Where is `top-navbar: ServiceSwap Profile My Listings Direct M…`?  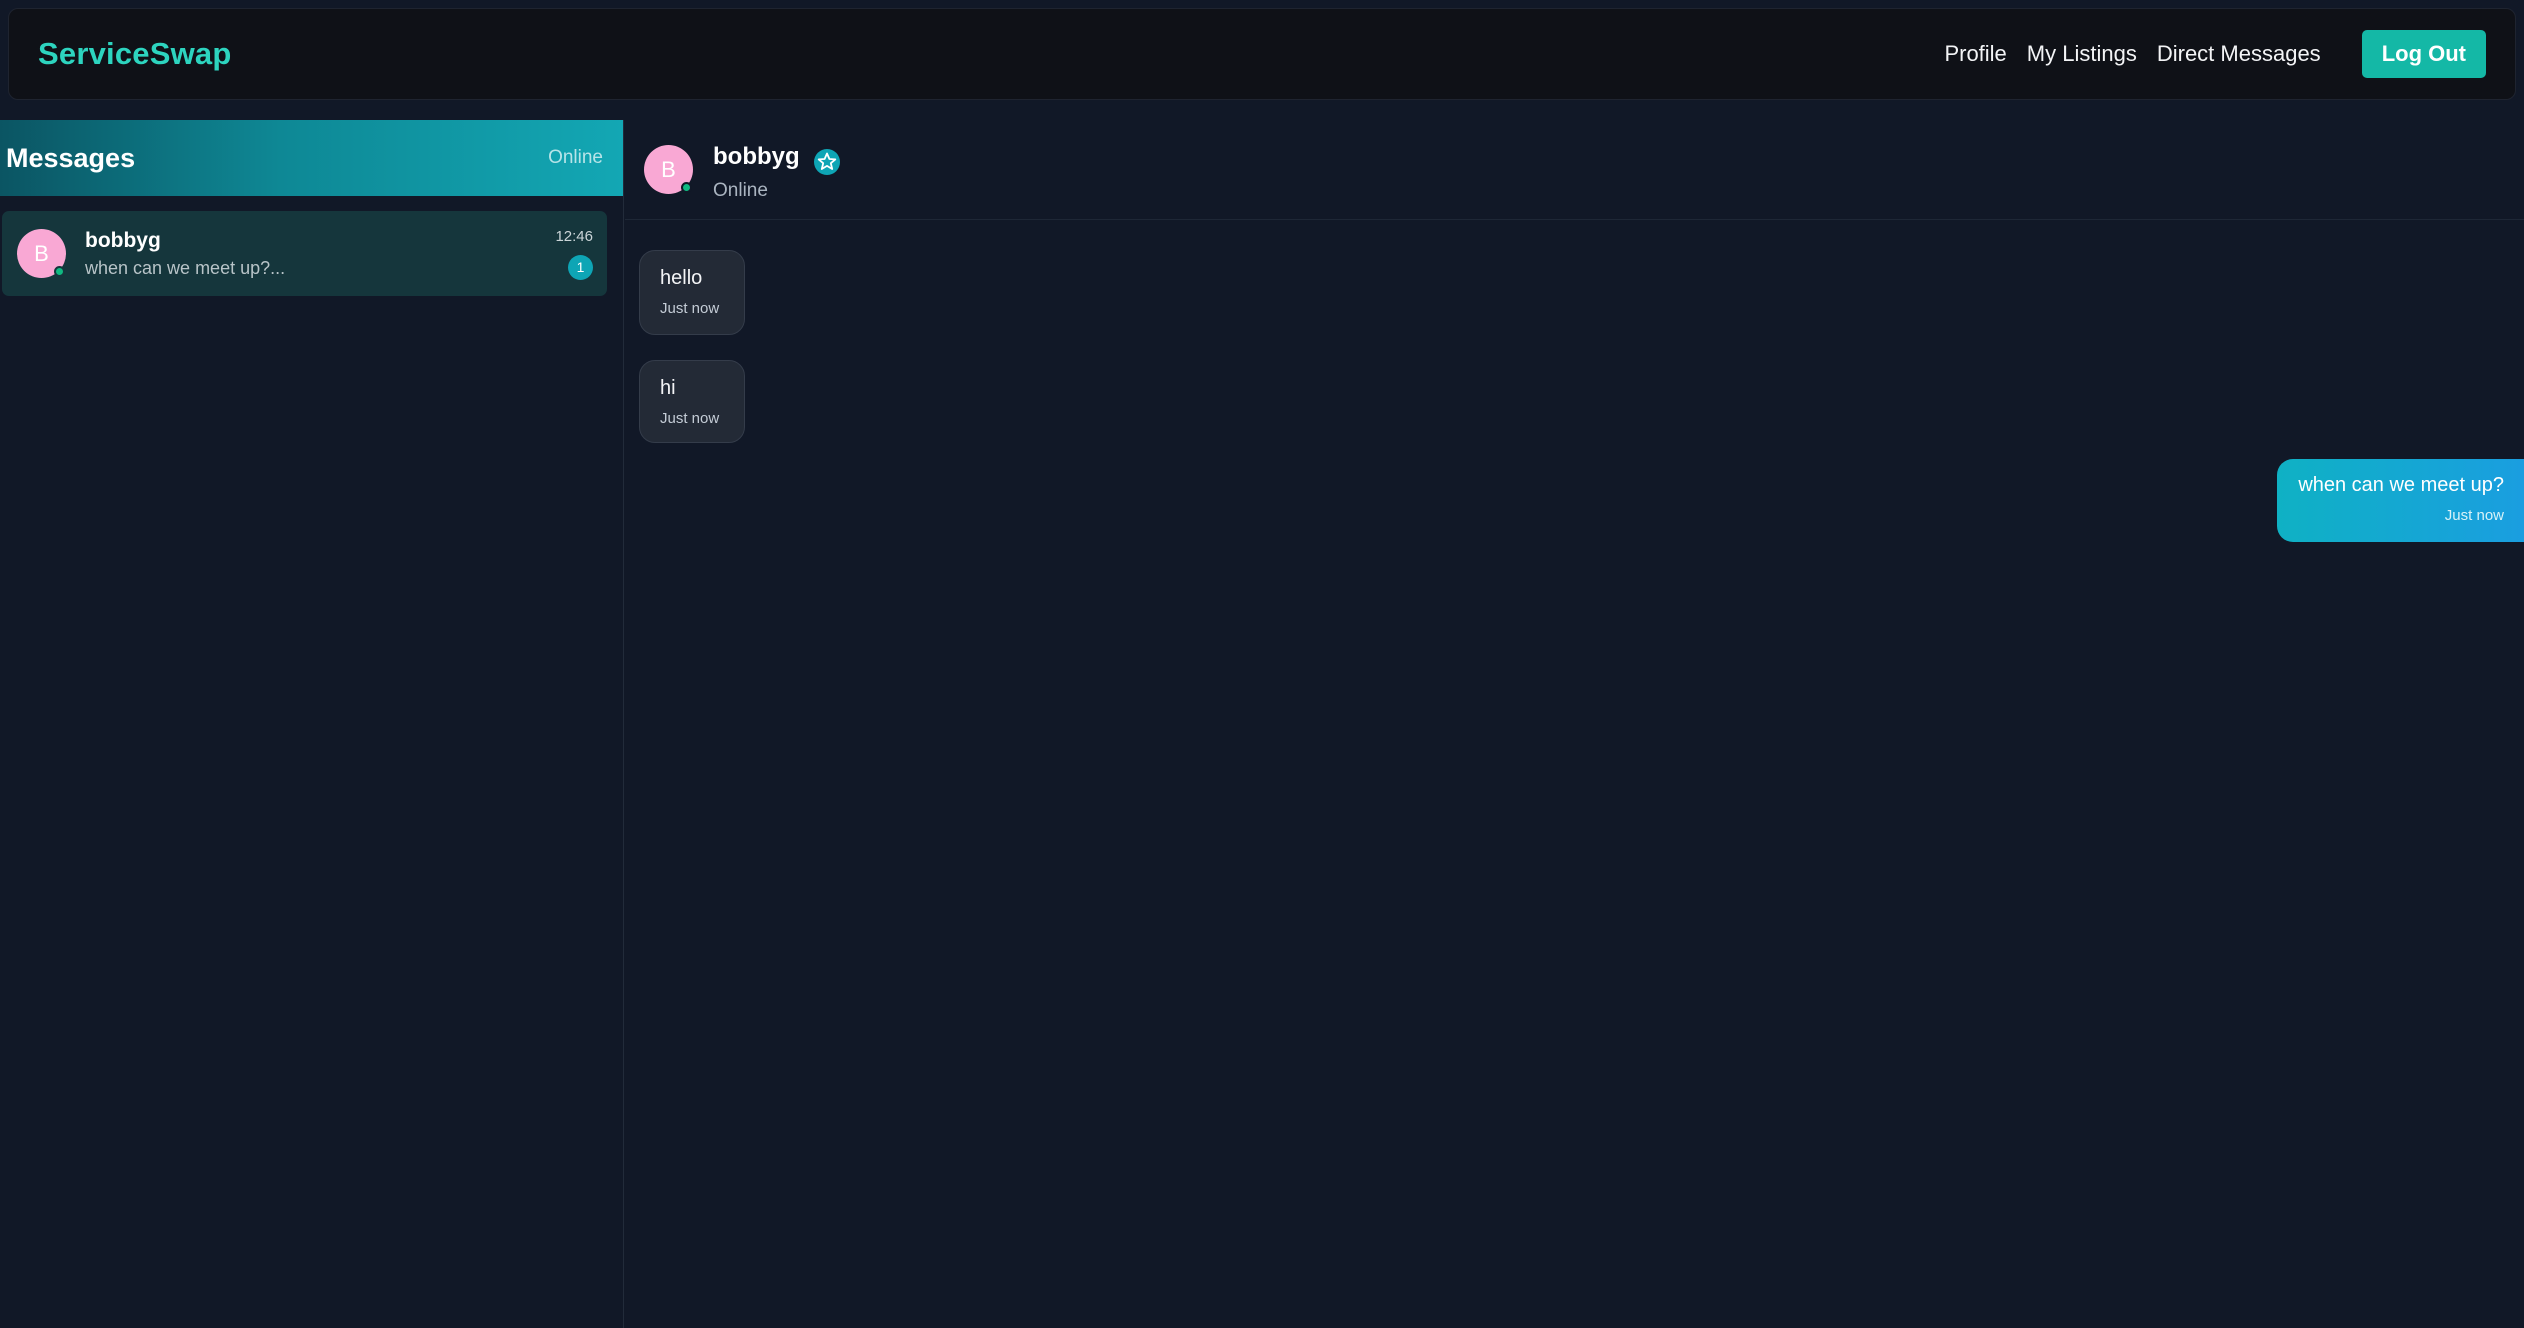
top-navbar: ServiceSwap Profile My Listings Direct M… is located at coordinates (1262, 54).